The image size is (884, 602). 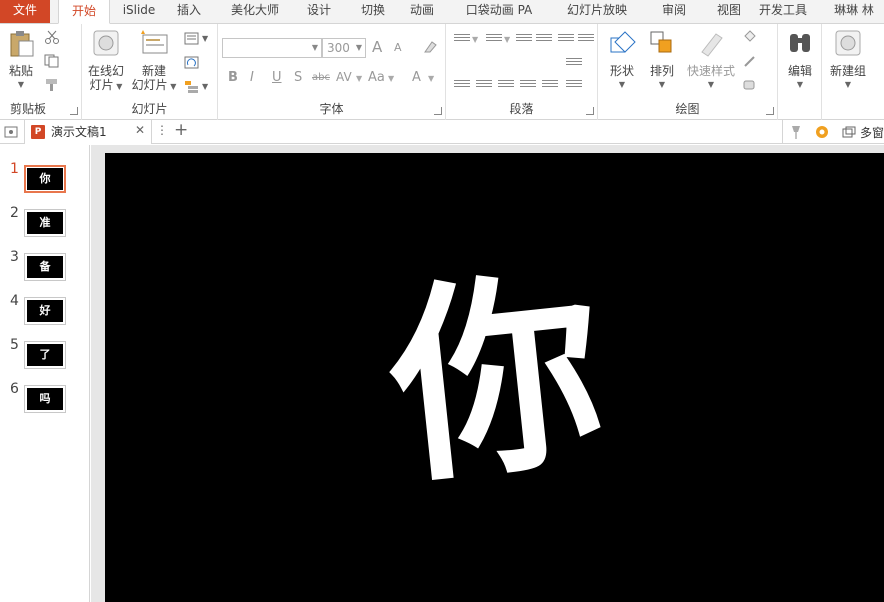 What do you see at coordinates (597, 11) in the screenshot?
I see `tab-slideshow: 幻灯片放映` at bounding box center [597, 11].